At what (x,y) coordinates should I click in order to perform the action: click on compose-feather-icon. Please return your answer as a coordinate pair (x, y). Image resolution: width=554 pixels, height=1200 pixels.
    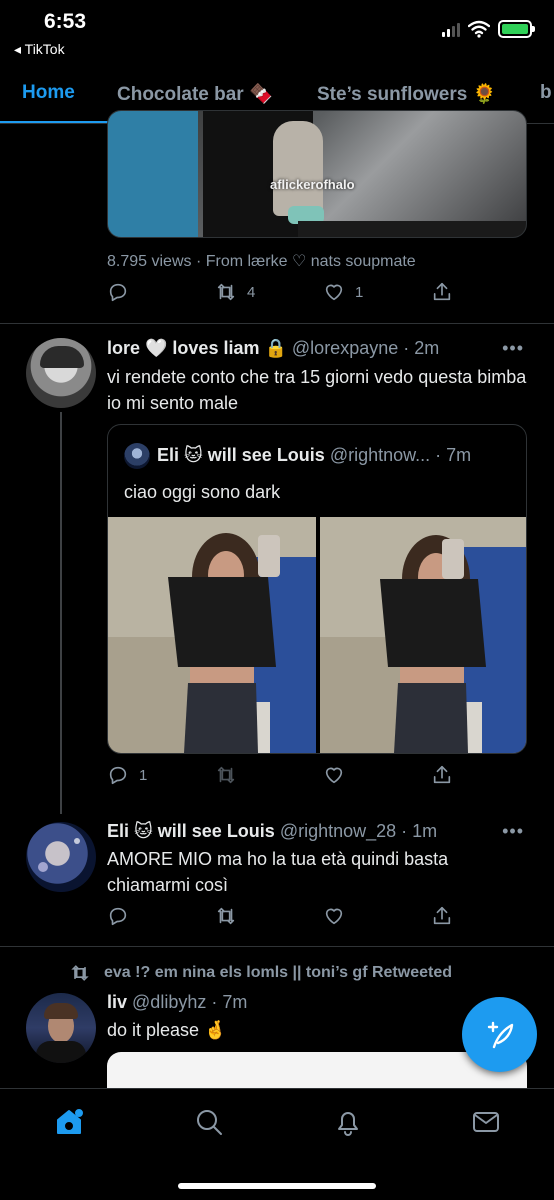
    Looking at the image, I should click on (500, 1034).